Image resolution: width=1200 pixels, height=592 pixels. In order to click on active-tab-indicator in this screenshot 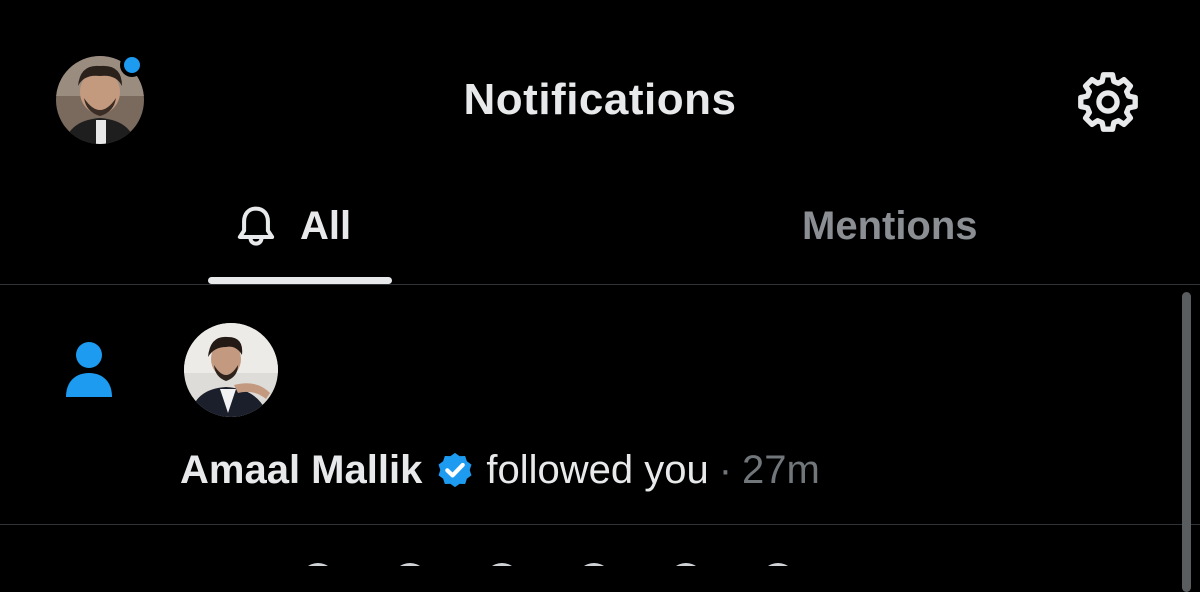, I will do `click(300, 280)`.